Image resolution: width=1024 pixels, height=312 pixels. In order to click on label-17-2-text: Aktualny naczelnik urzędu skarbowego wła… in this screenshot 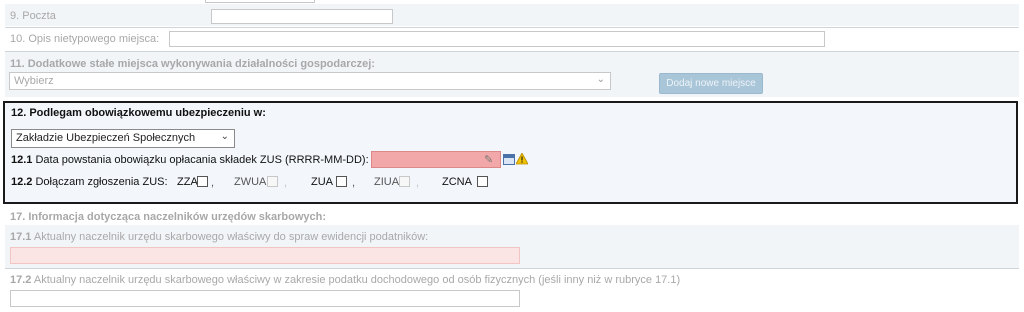, I will do `click(357, 280)`.